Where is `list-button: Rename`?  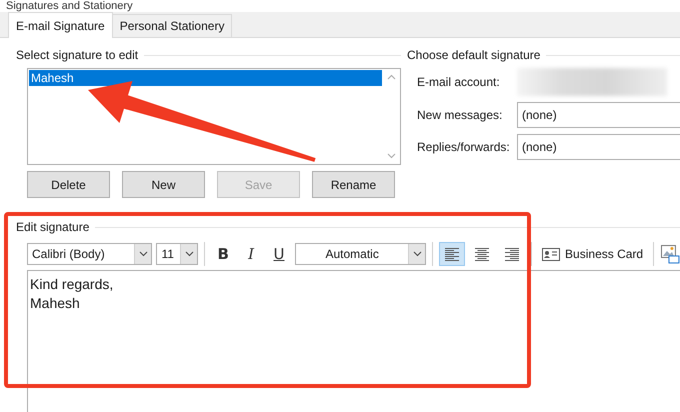
list-button: Rename is located at coordinates (353, 184).